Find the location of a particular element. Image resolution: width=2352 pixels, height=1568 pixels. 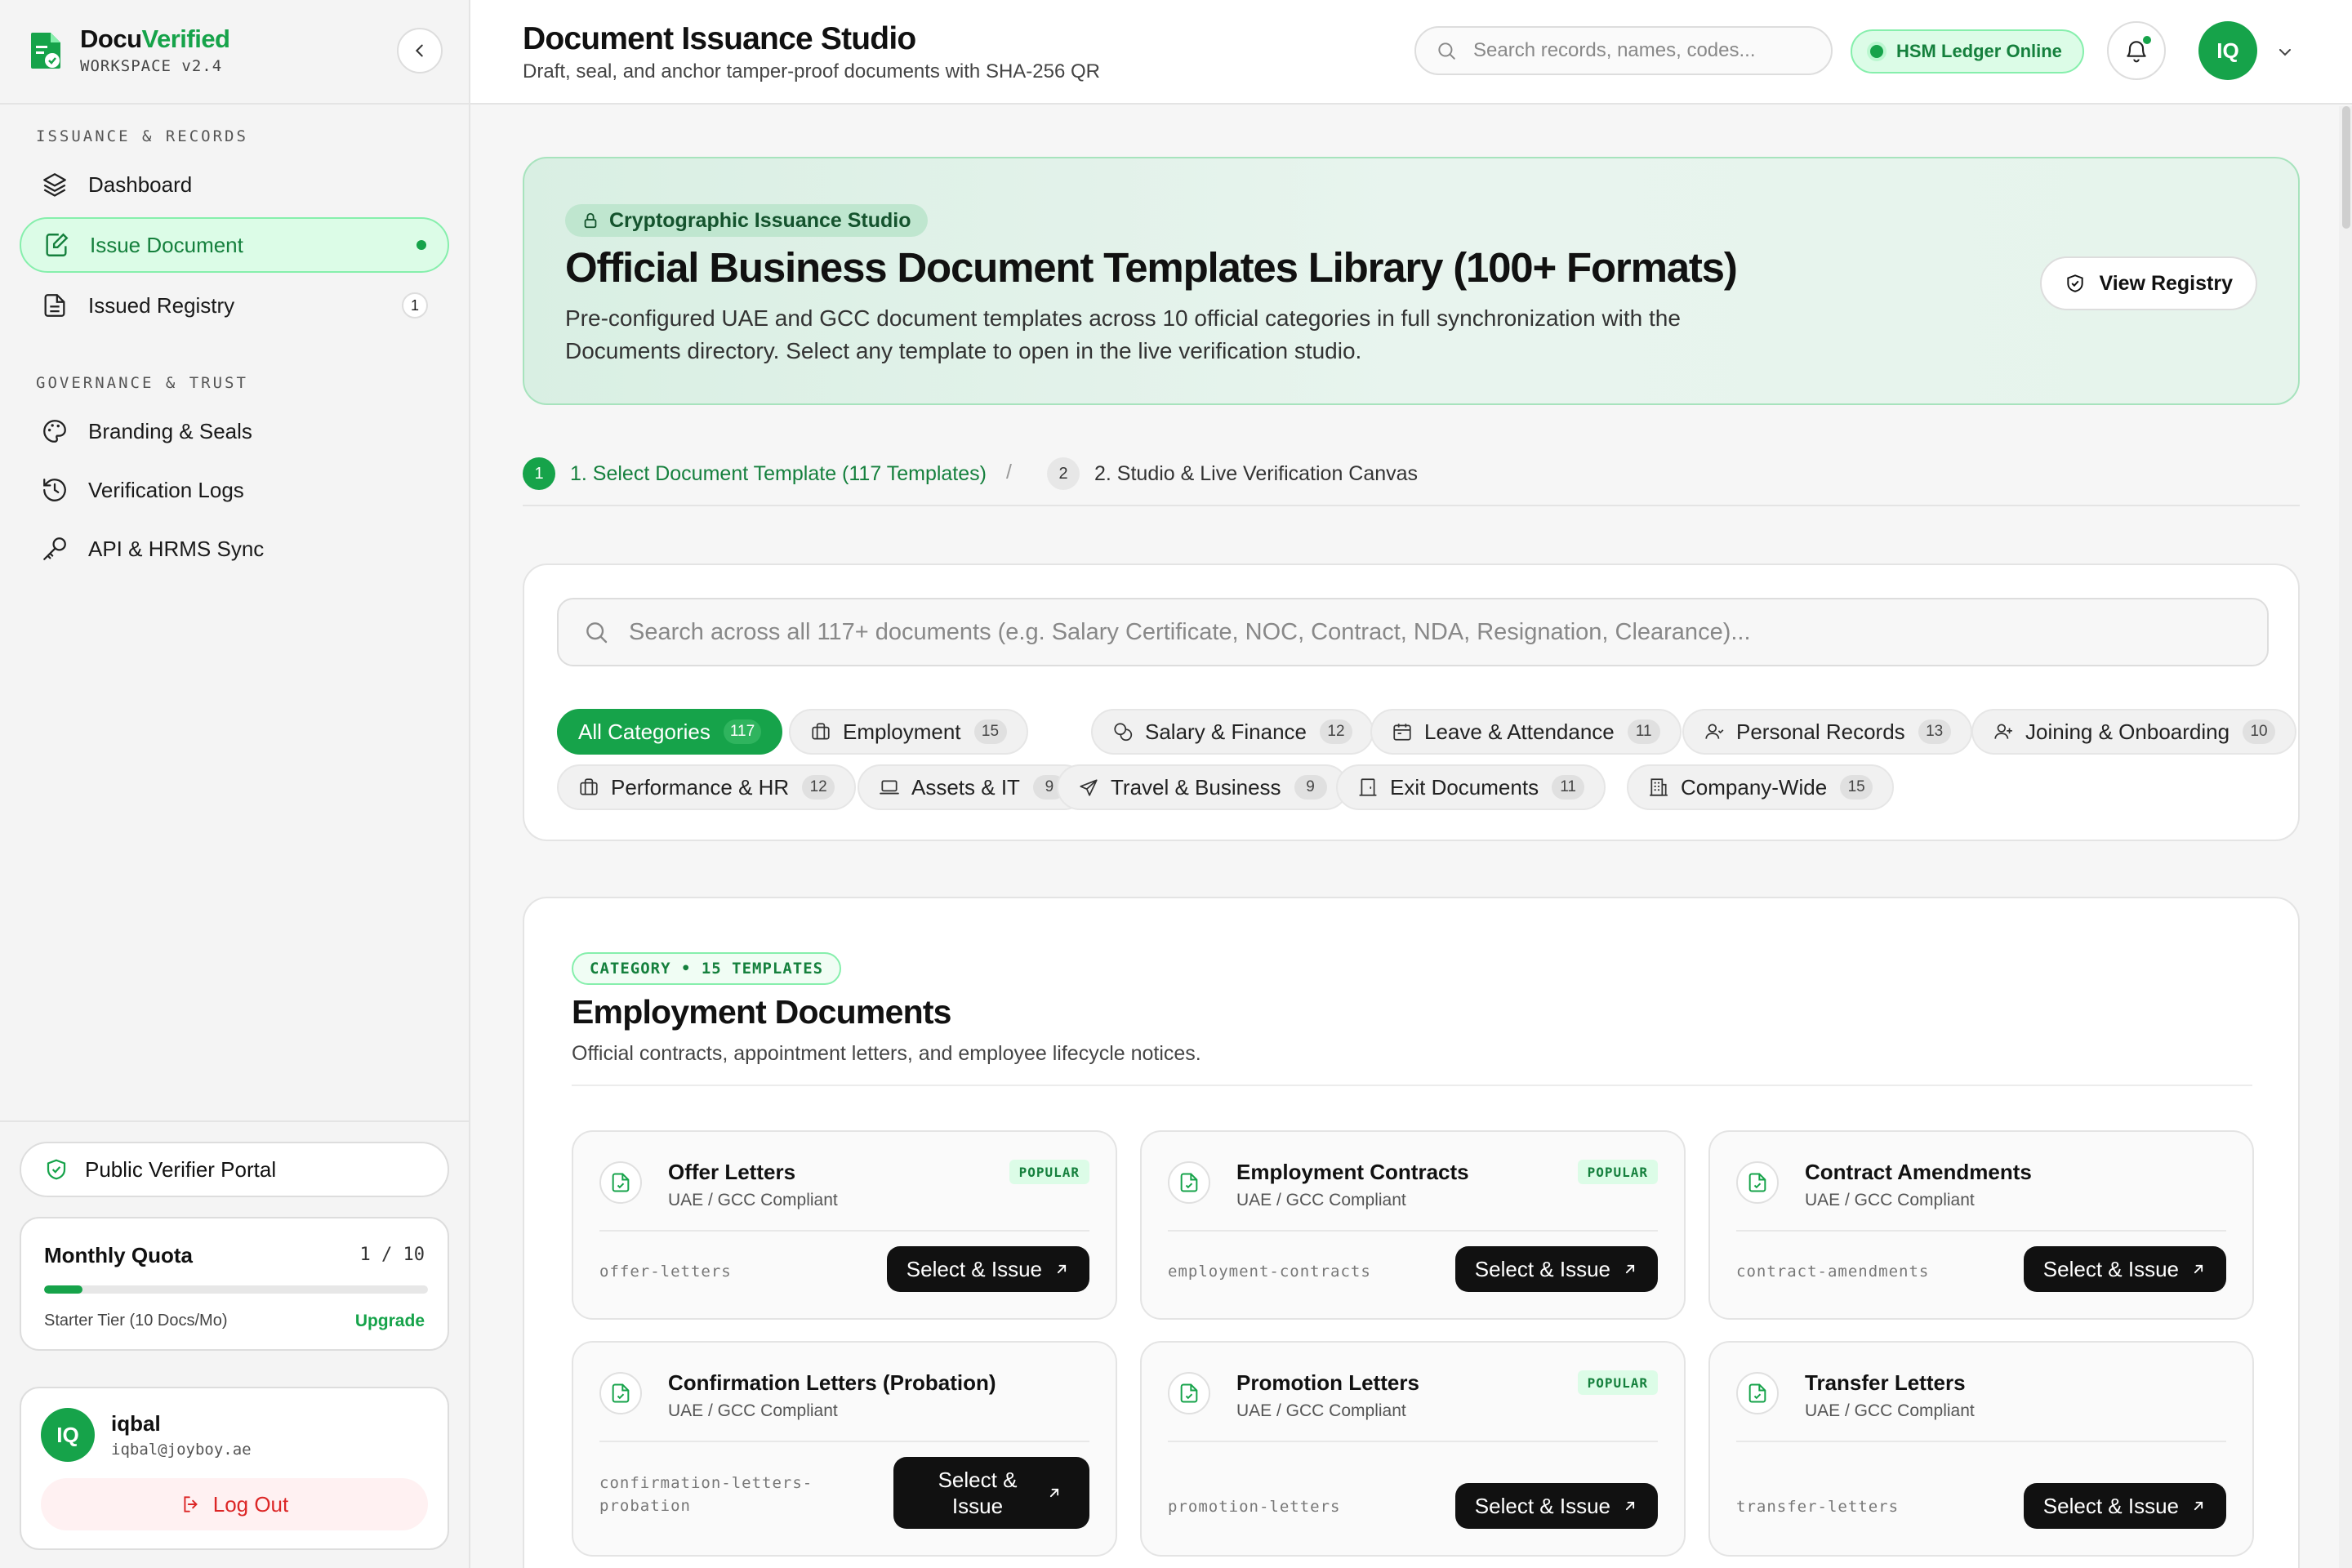

layers-icon is located at coordinates (54, 185).